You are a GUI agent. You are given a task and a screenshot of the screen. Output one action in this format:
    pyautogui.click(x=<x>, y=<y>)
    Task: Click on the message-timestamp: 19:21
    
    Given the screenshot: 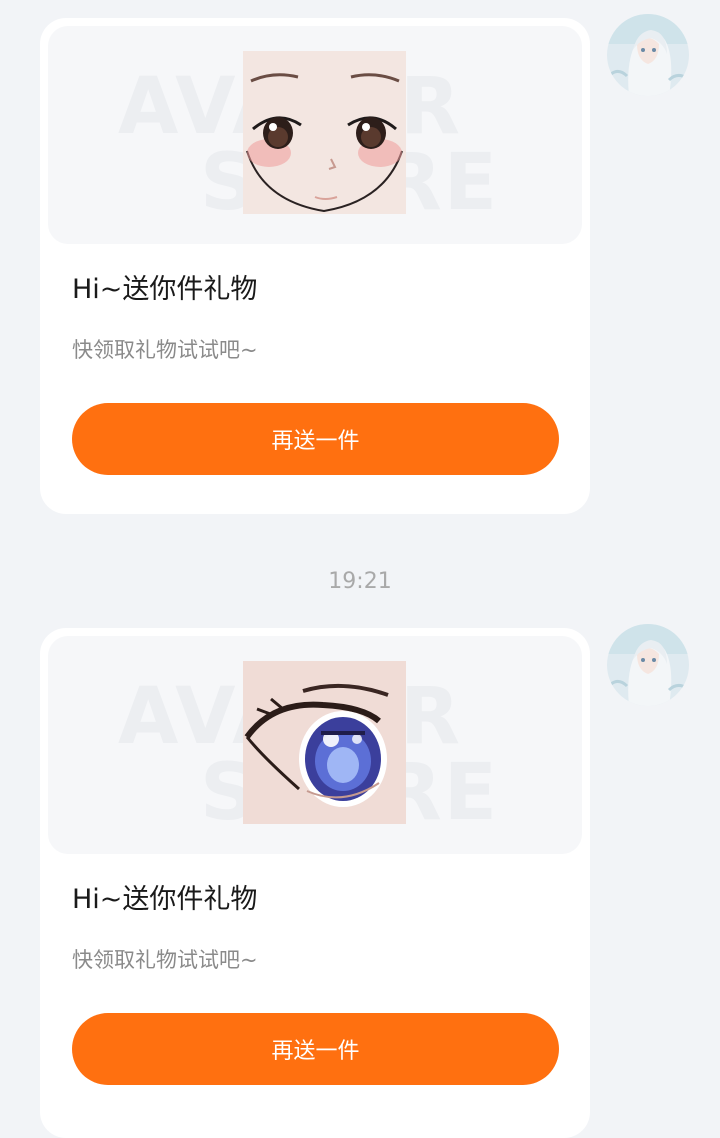 What is the action you would take?
    pyautogui.click(x=360, y=581)
    